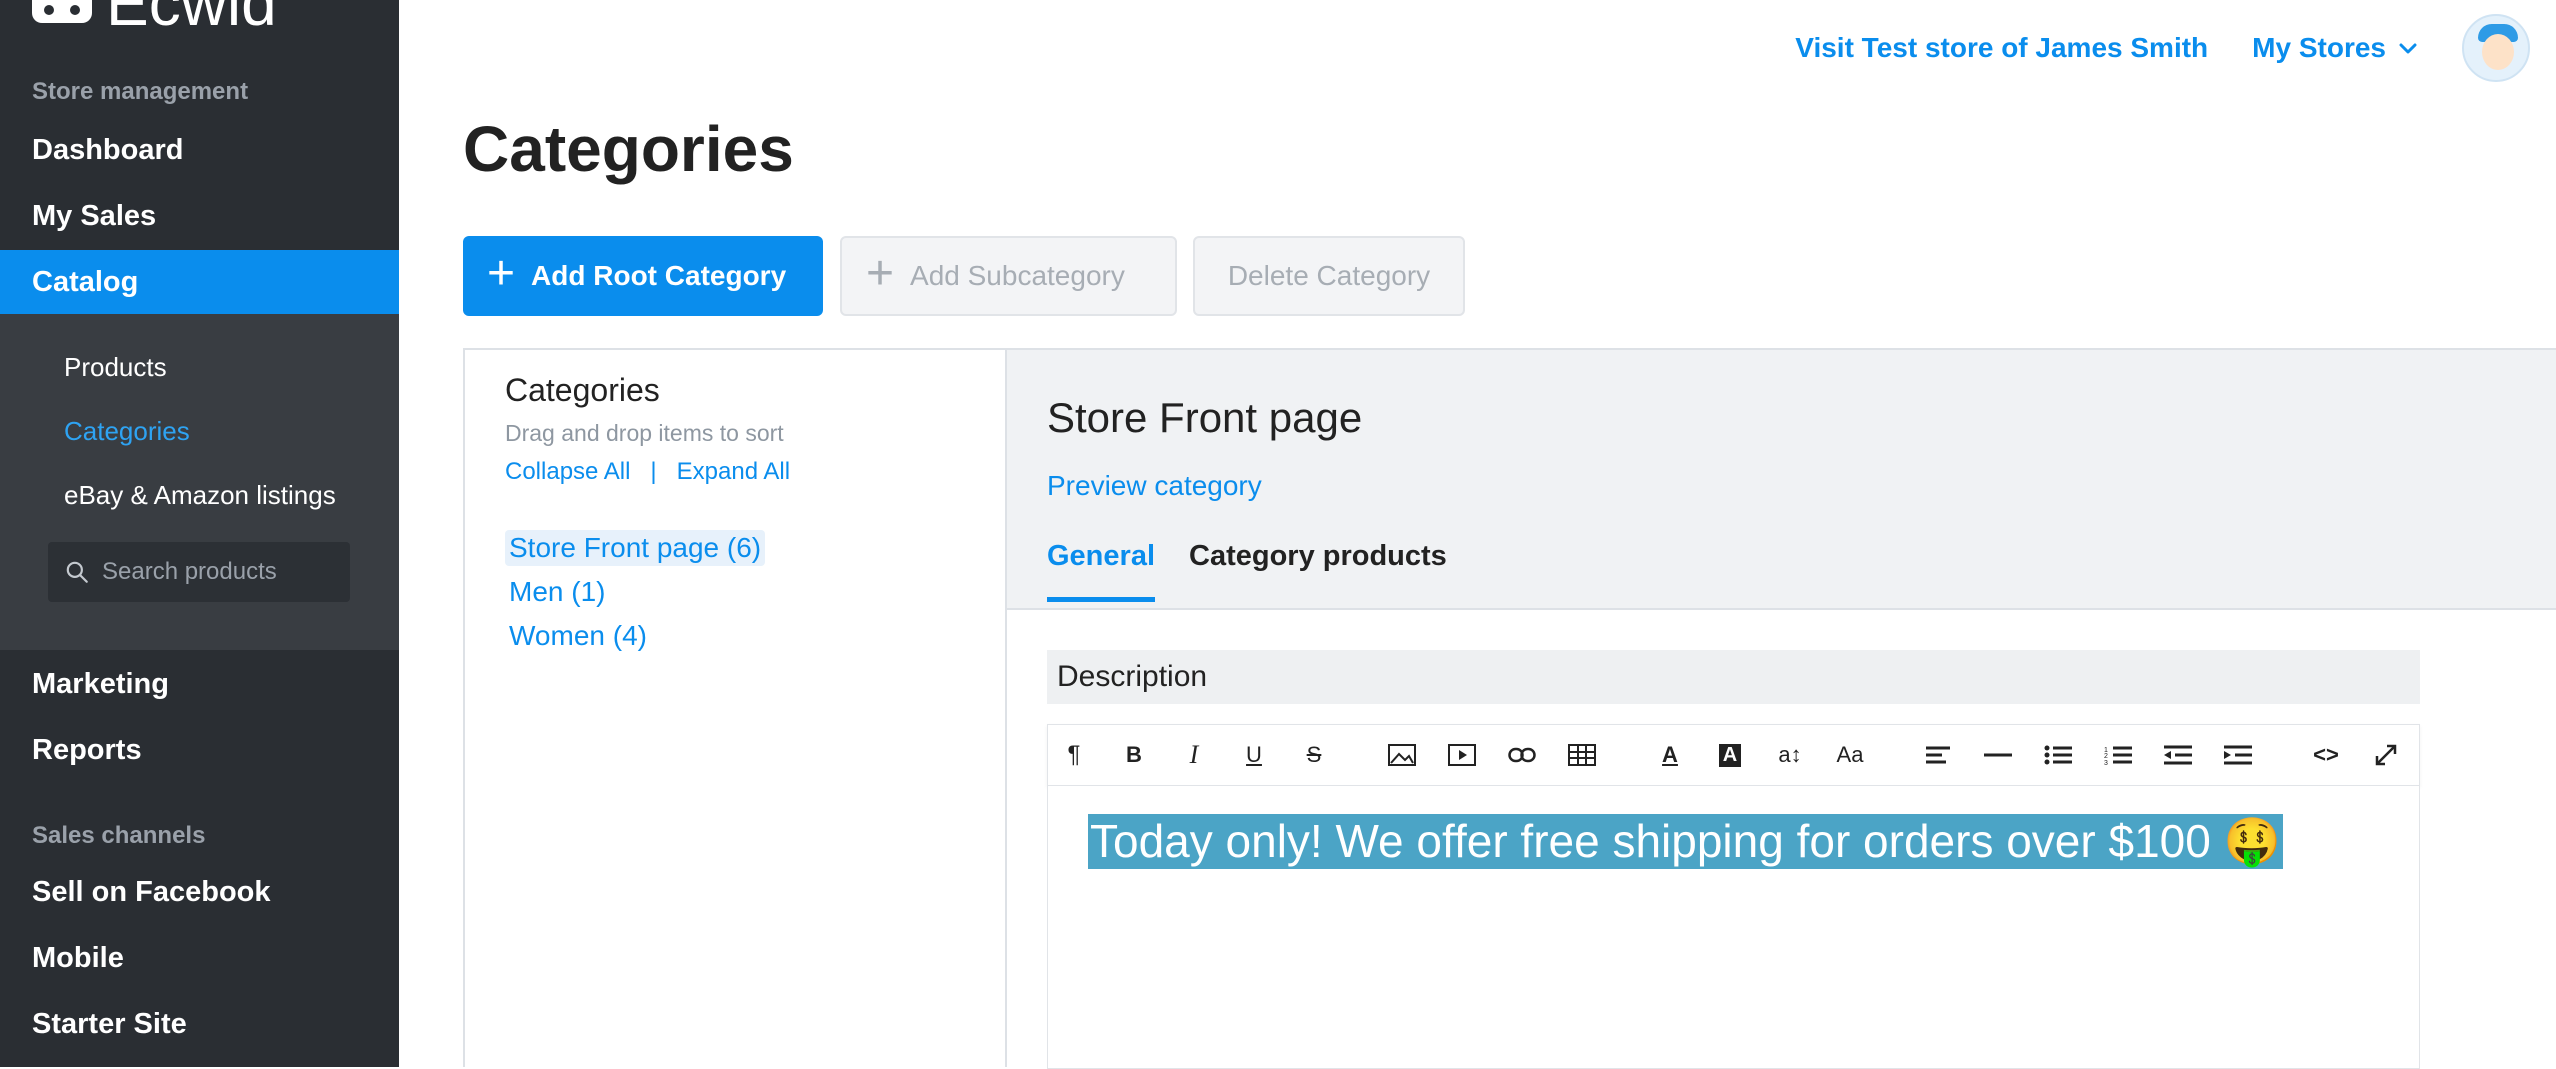  I want to click on tree-controls: Collapse All | Expand All, so click(647, 472).